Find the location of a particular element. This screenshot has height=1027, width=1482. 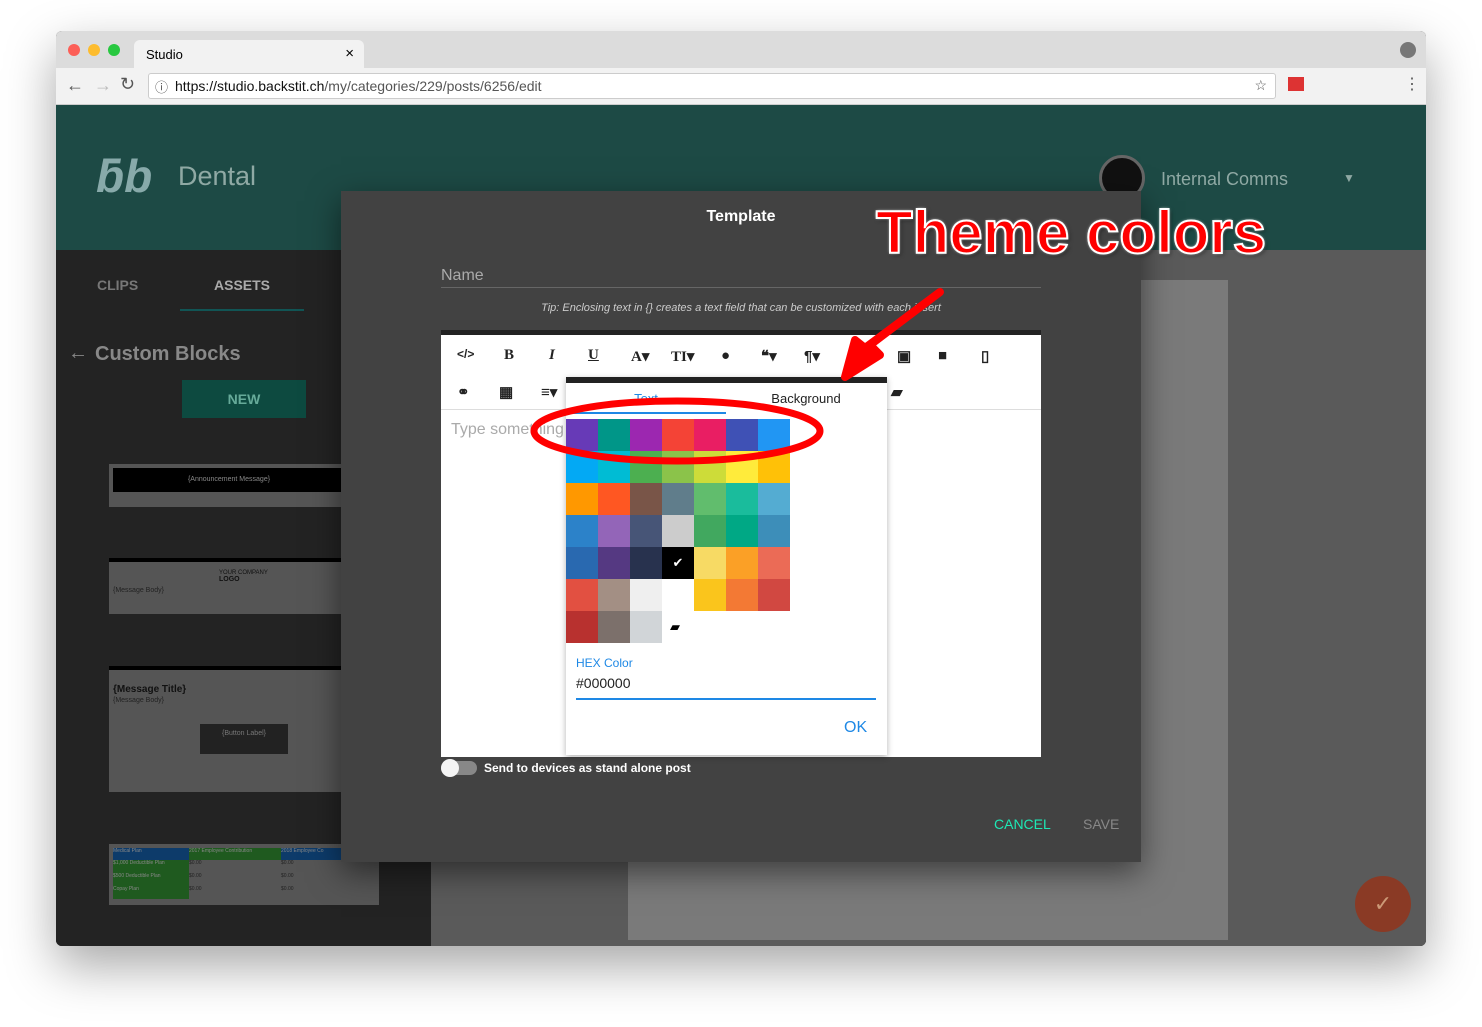

annotation-overlay is located at coordinates (737, 376).